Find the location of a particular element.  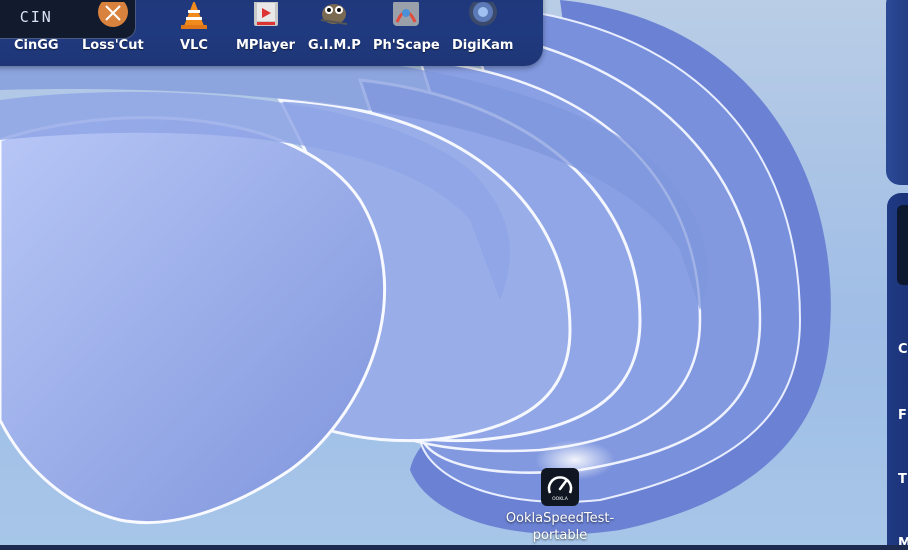

lens-icon is located at coordinates (483, 17).